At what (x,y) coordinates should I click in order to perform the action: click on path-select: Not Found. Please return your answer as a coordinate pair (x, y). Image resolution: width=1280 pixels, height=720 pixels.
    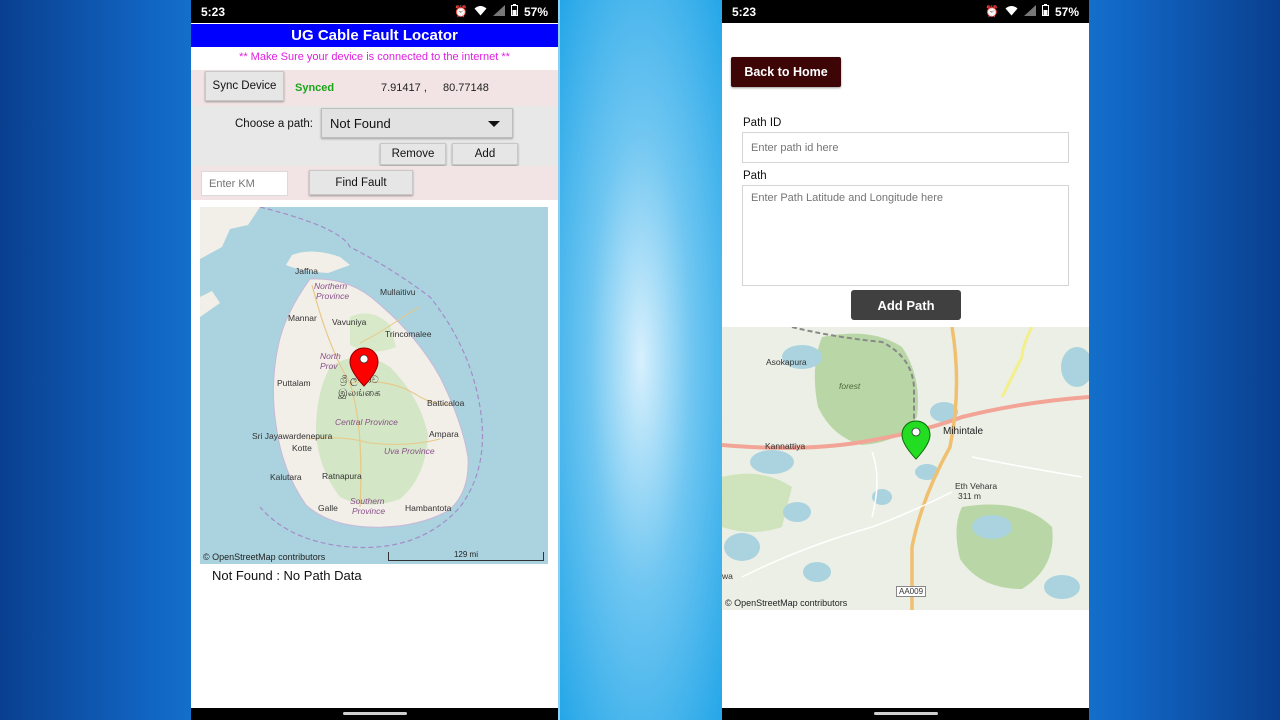
    Looking at the image, I should click on (417, 123).